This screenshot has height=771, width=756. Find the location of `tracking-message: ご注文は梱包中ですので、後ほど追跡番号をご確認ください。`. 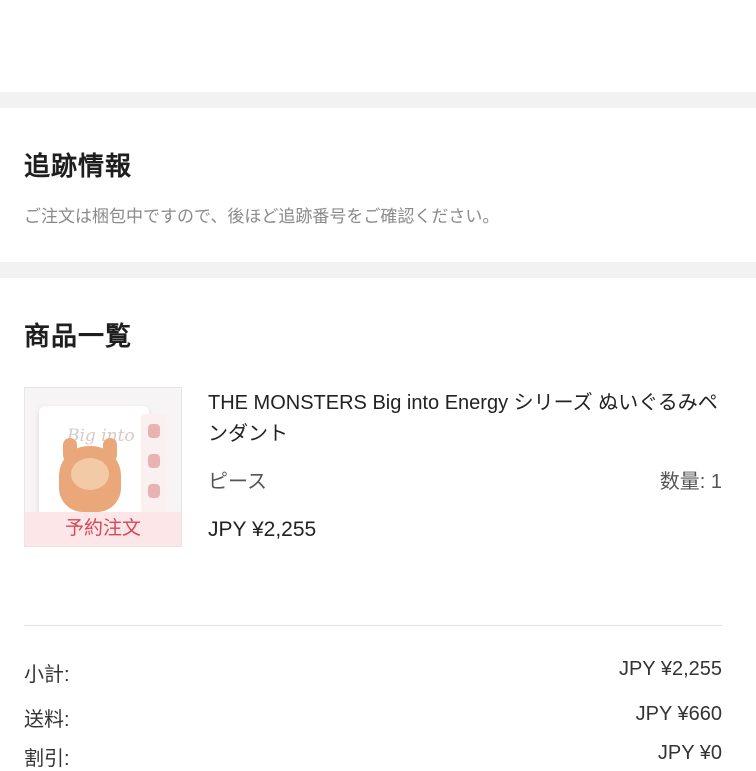

tracking-message: ご注文は梱包中ですので、後ほど追跡番号をご確認ください。 is located at coordinates (262, 216).